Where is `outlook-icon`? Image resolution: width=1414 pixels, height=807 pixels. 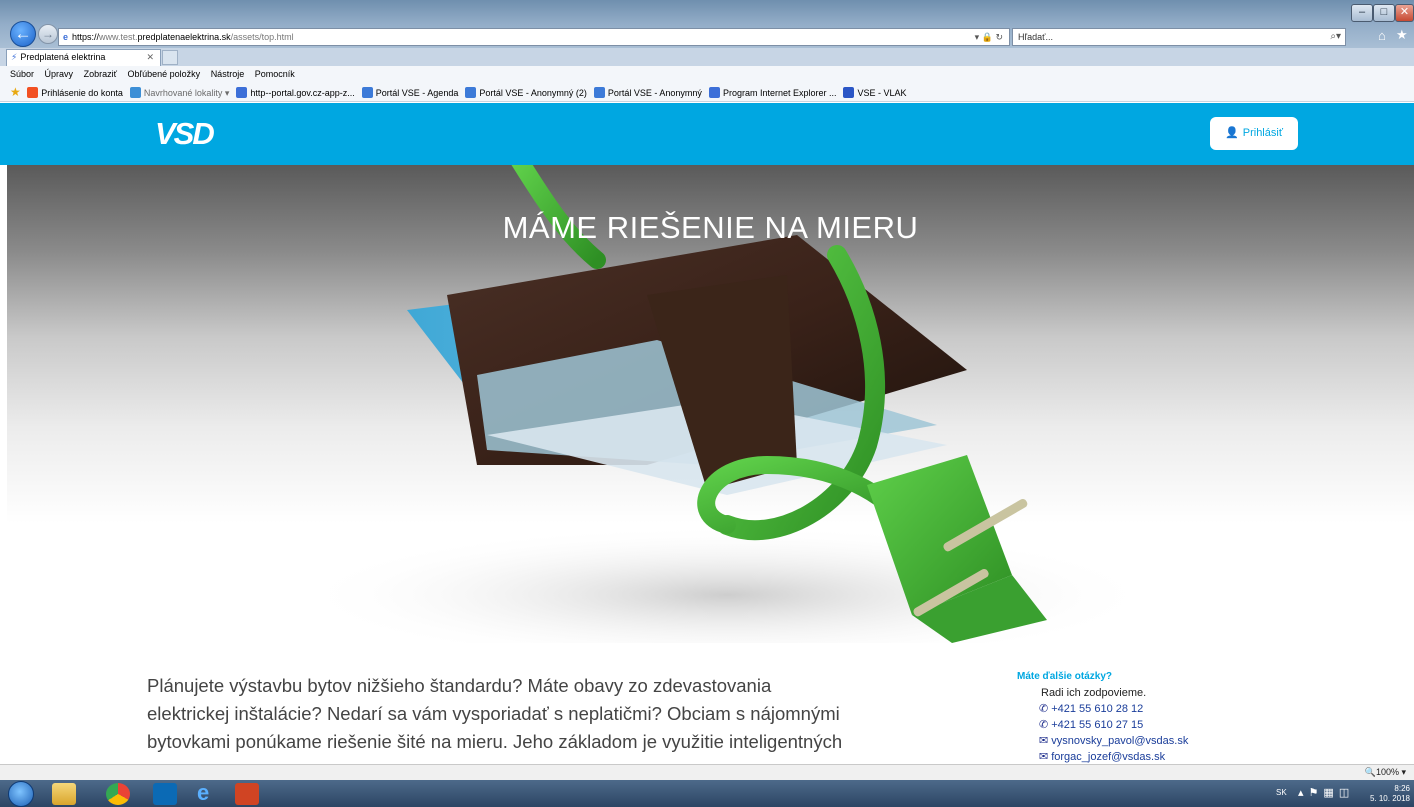
outlook-icon is located at coordinates (165, 794).